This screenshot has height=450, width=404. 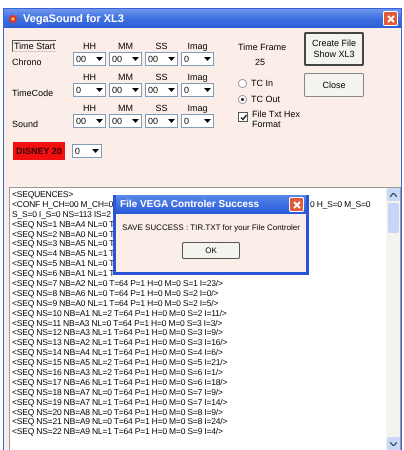 What do you see at coordinates (34, 46) in the screenshot?
I see `time-start-label: Time Start` at bounding box center [34, 46].